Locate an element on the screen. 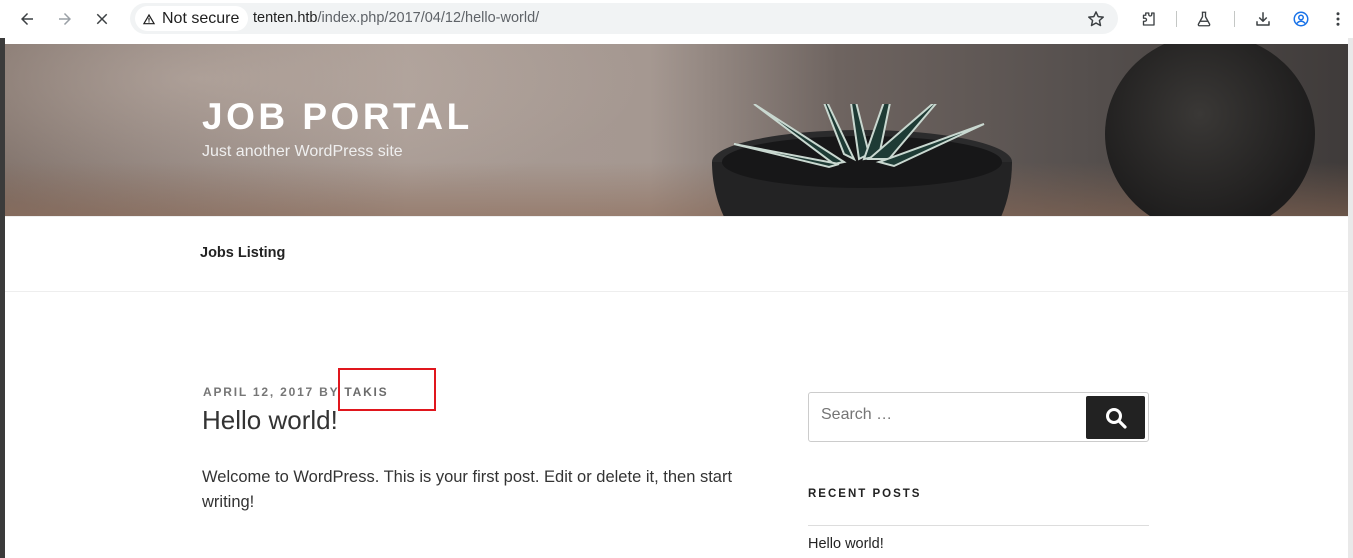 Image resolution: width=1353 pixels, height=558 pixels. recent-post-link: Hello world! is located at coordinates (846, 544).